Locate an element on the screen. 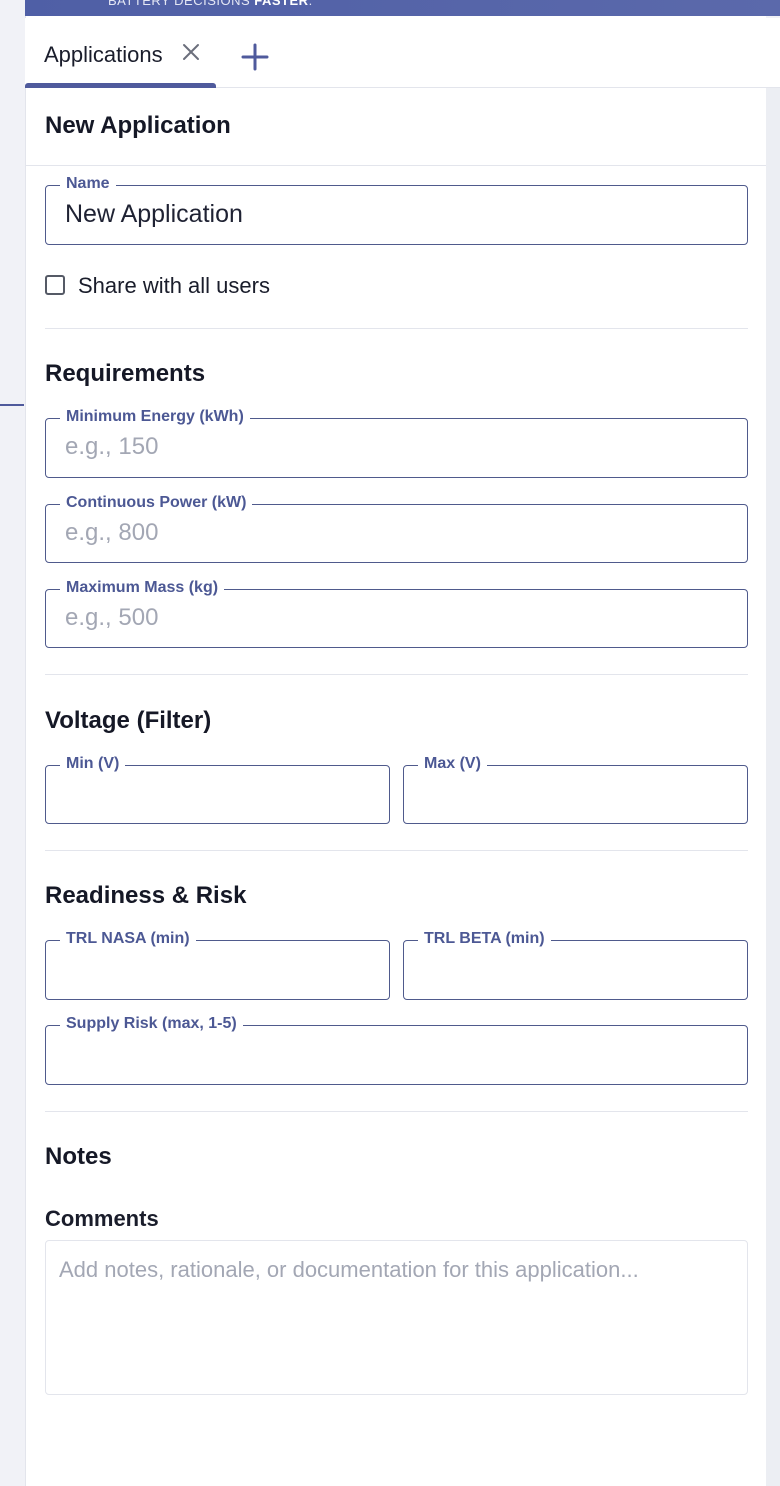 The height and width of the screenshot is (1486, 780). trl-nasa-field: TRL NASA (min) is located at coordinates (217, 965).